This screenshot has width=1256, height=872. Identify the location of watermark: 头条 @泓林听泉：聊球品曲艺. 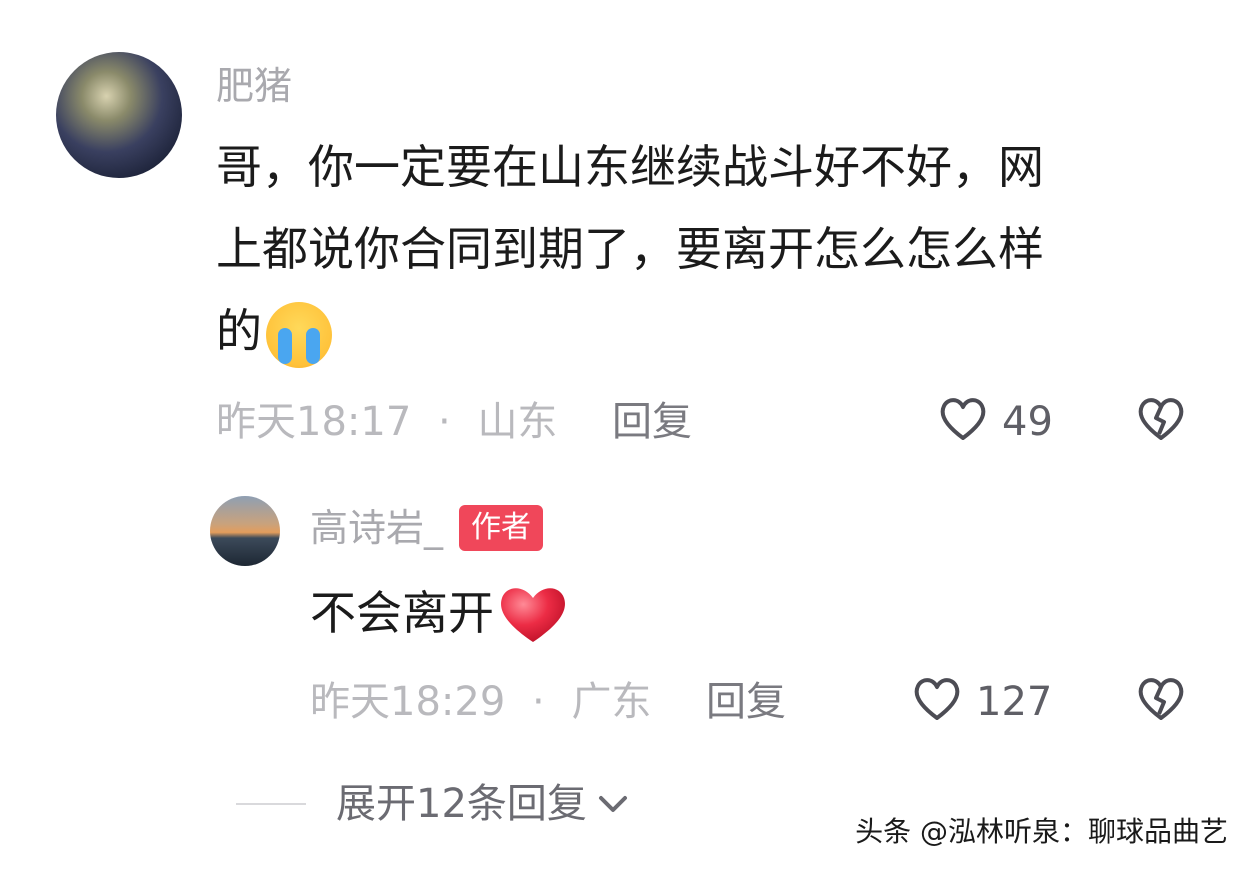
(1041, 831).